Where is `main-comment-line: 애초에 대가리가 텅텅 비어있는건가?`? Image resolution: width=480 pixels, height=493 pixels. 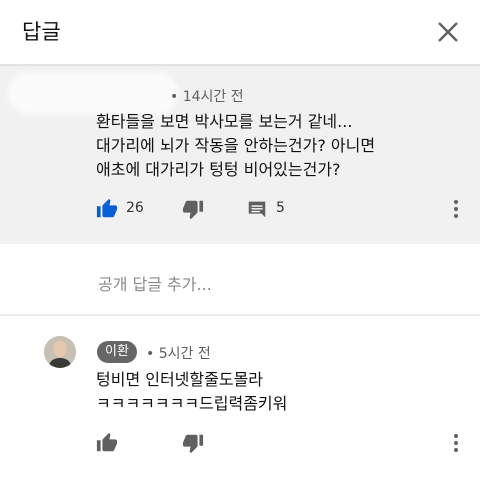 main-comment-line: 애초에 대가리가 텅텅 비어있는건가? is located at coordinates (218, 169).